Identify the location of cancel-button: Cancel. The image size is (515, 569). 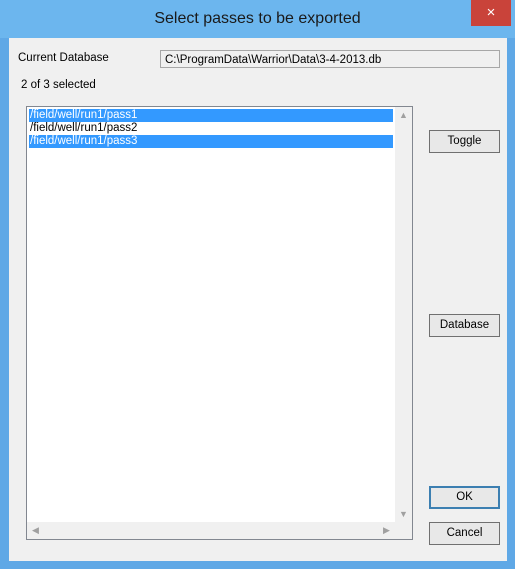
(464, 533).